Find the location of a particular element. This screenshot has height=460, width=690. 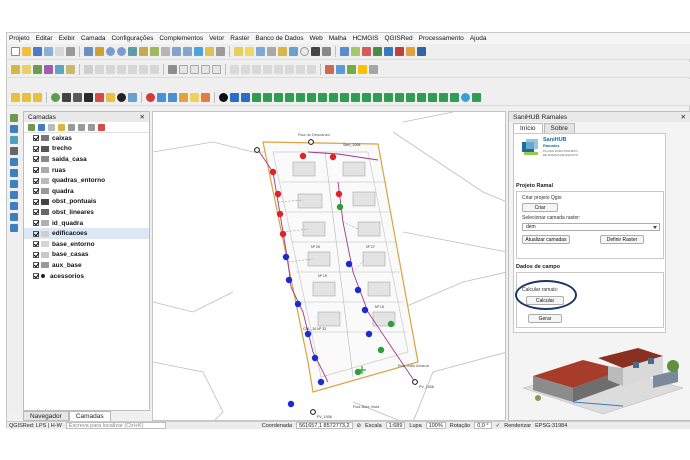

layer-style-icon is located at coordinates (26, 97).